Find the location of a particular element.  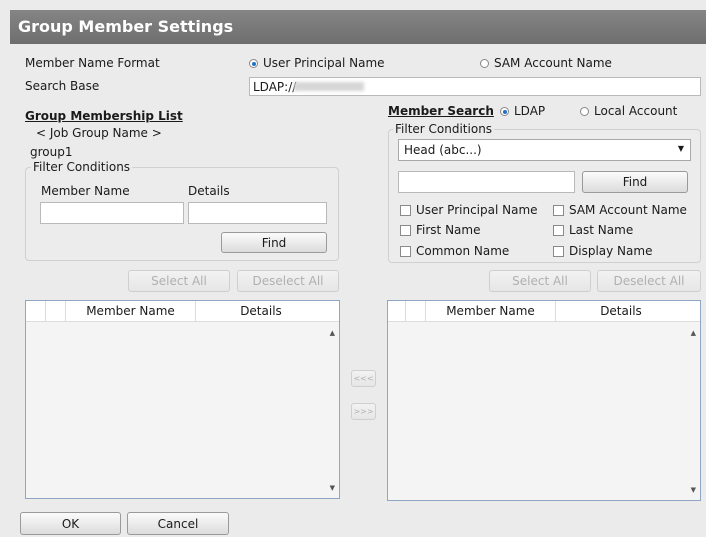

checkbox-sam-icon is located at coordinates (558, 210).